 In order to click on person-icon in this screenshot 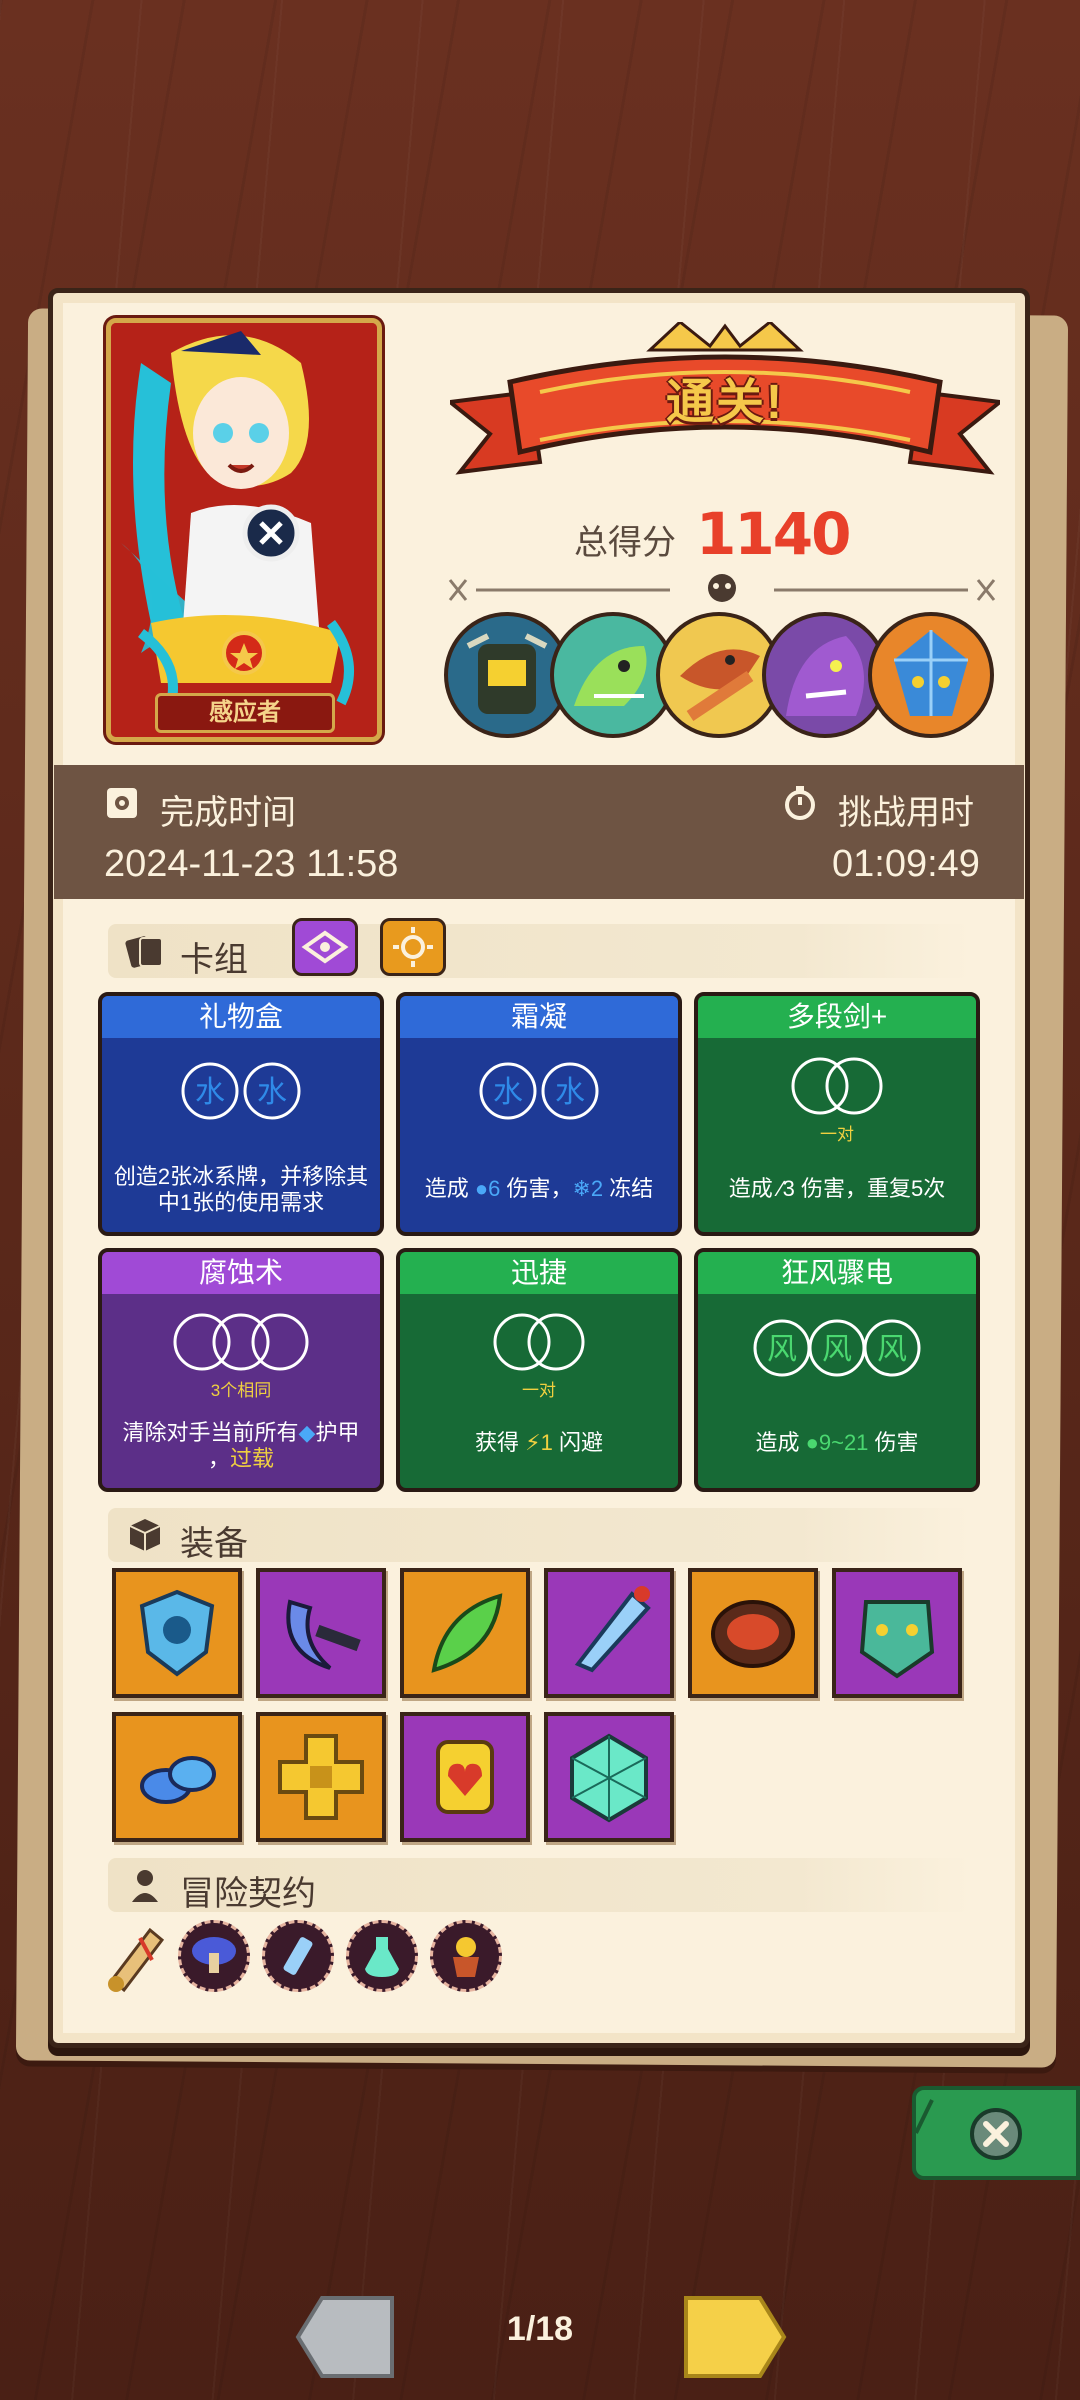, I will do `click(145, 1886)`.